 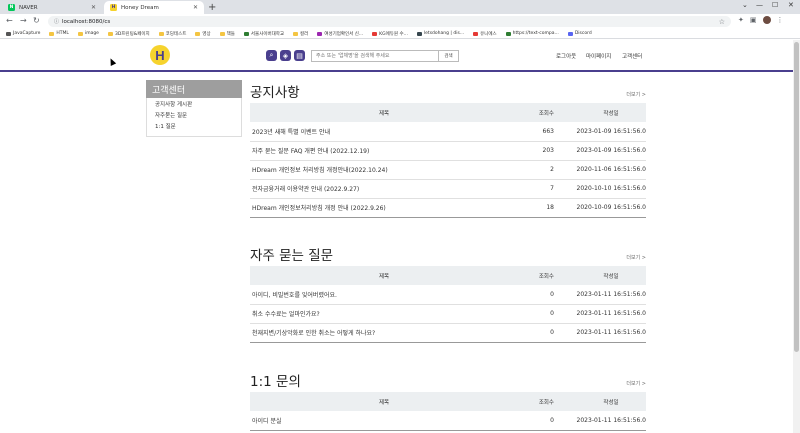 What do you see at coordinates (383, 189) in the screenshot?
I see `row-title: 전자금융거래 이용약관 안내 (2022.9.27)` at bounding box center [383, 189].